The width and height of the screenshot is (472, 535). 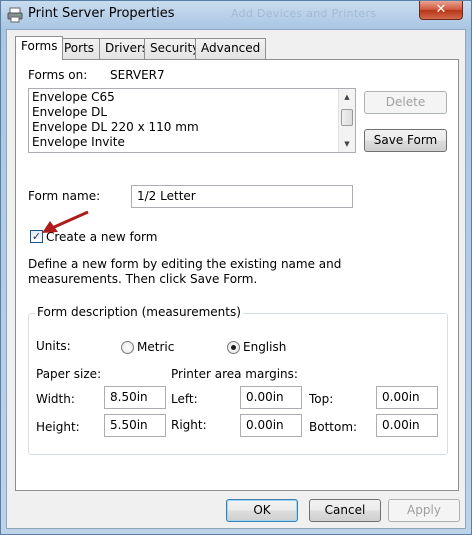 What do you see at coordinates (189, 425) in the screenshot?
I see `right-label: Right:` at bounding box center [189, 425].